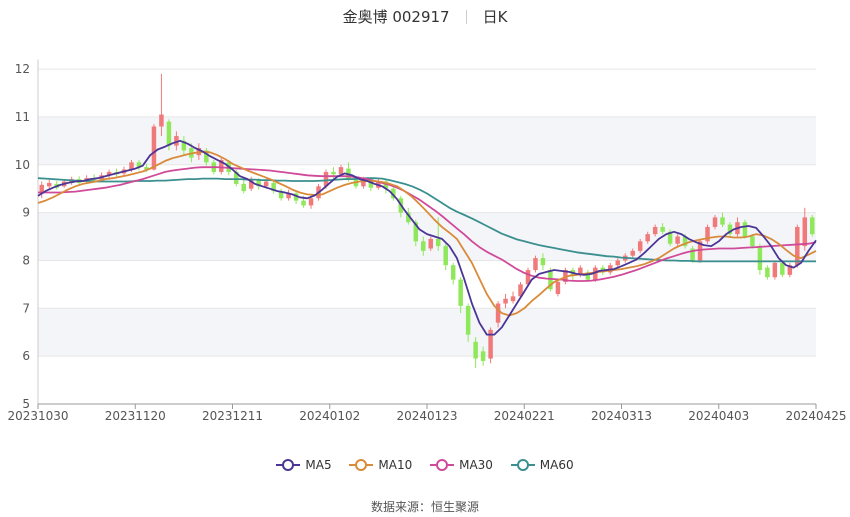 Image resolution: width=850 pixels, height=517 pixels. What do you see at coordinates (304, 465) in the screenshot?
I see `legend-item-ma5: MA5` at bounding box center [304, 465].